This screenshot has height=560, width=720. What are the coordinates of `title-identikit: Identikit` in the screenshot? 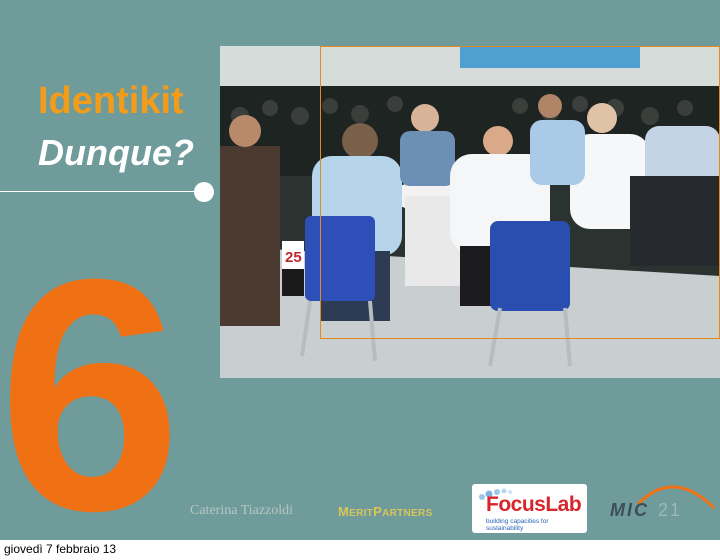 It's located at (111, 101).